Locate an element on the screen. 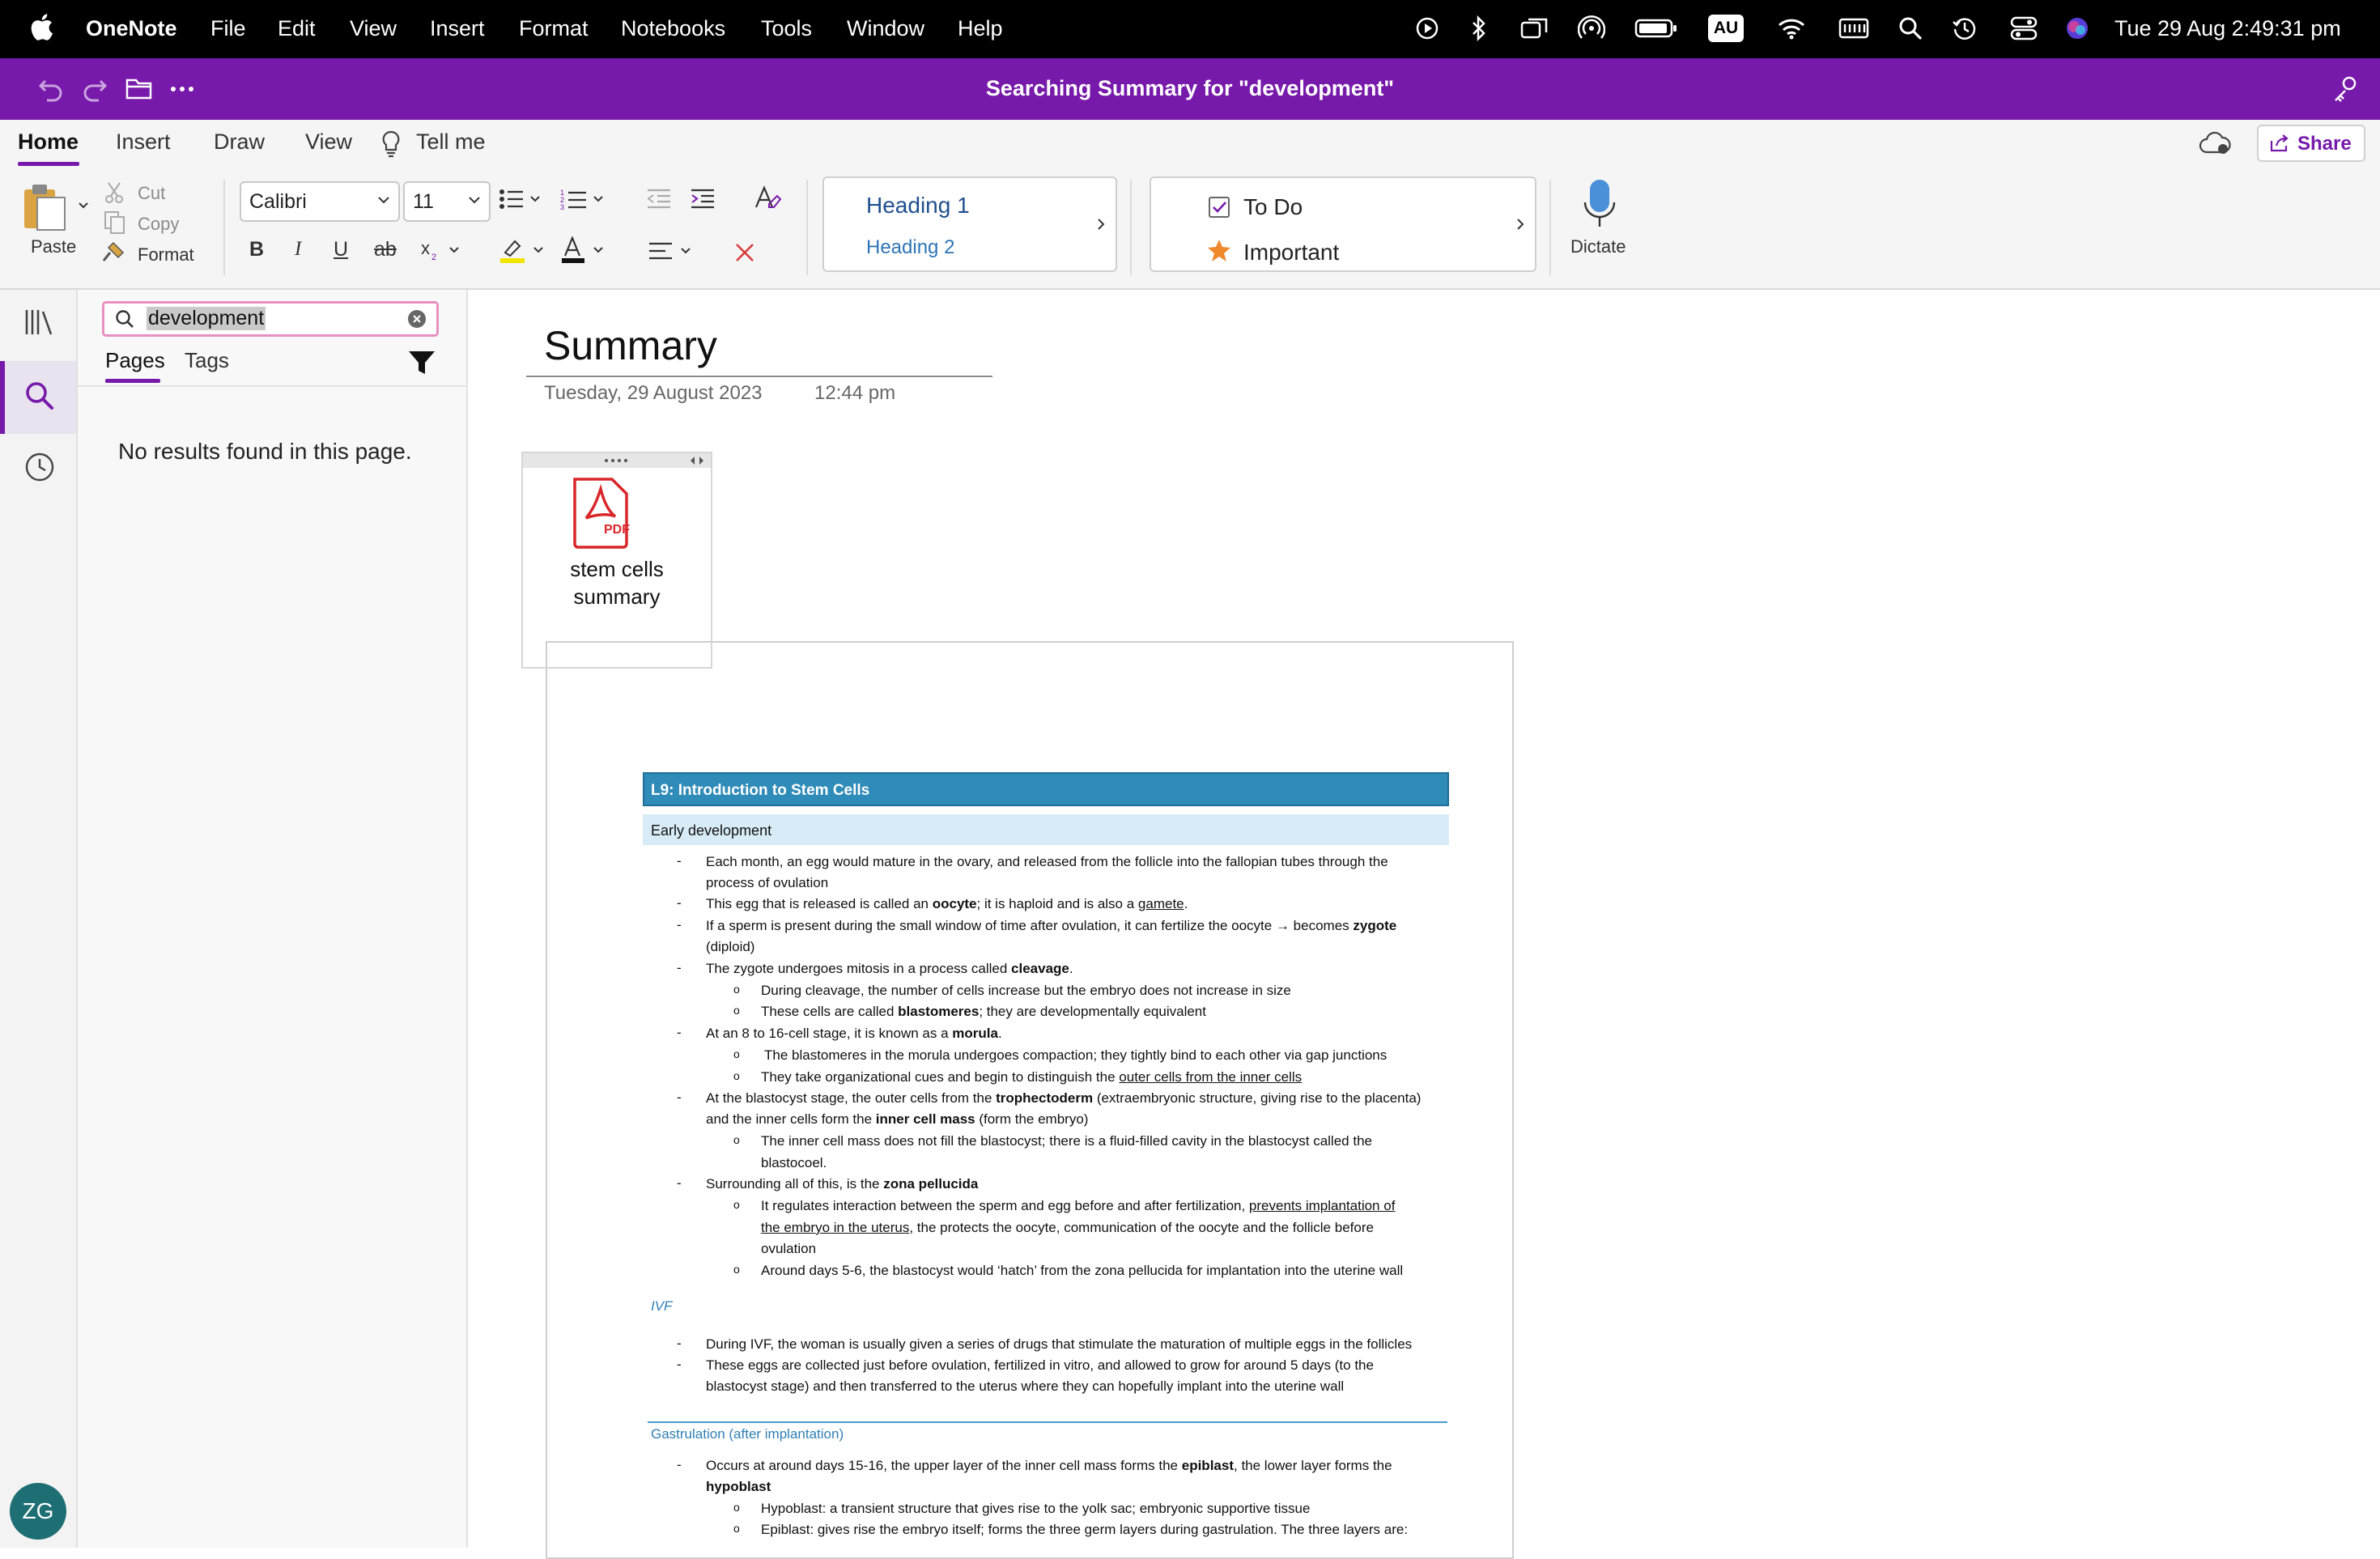 The image size is (2380, 1559). checkbox-icon is located at coordinates (1219, 207).